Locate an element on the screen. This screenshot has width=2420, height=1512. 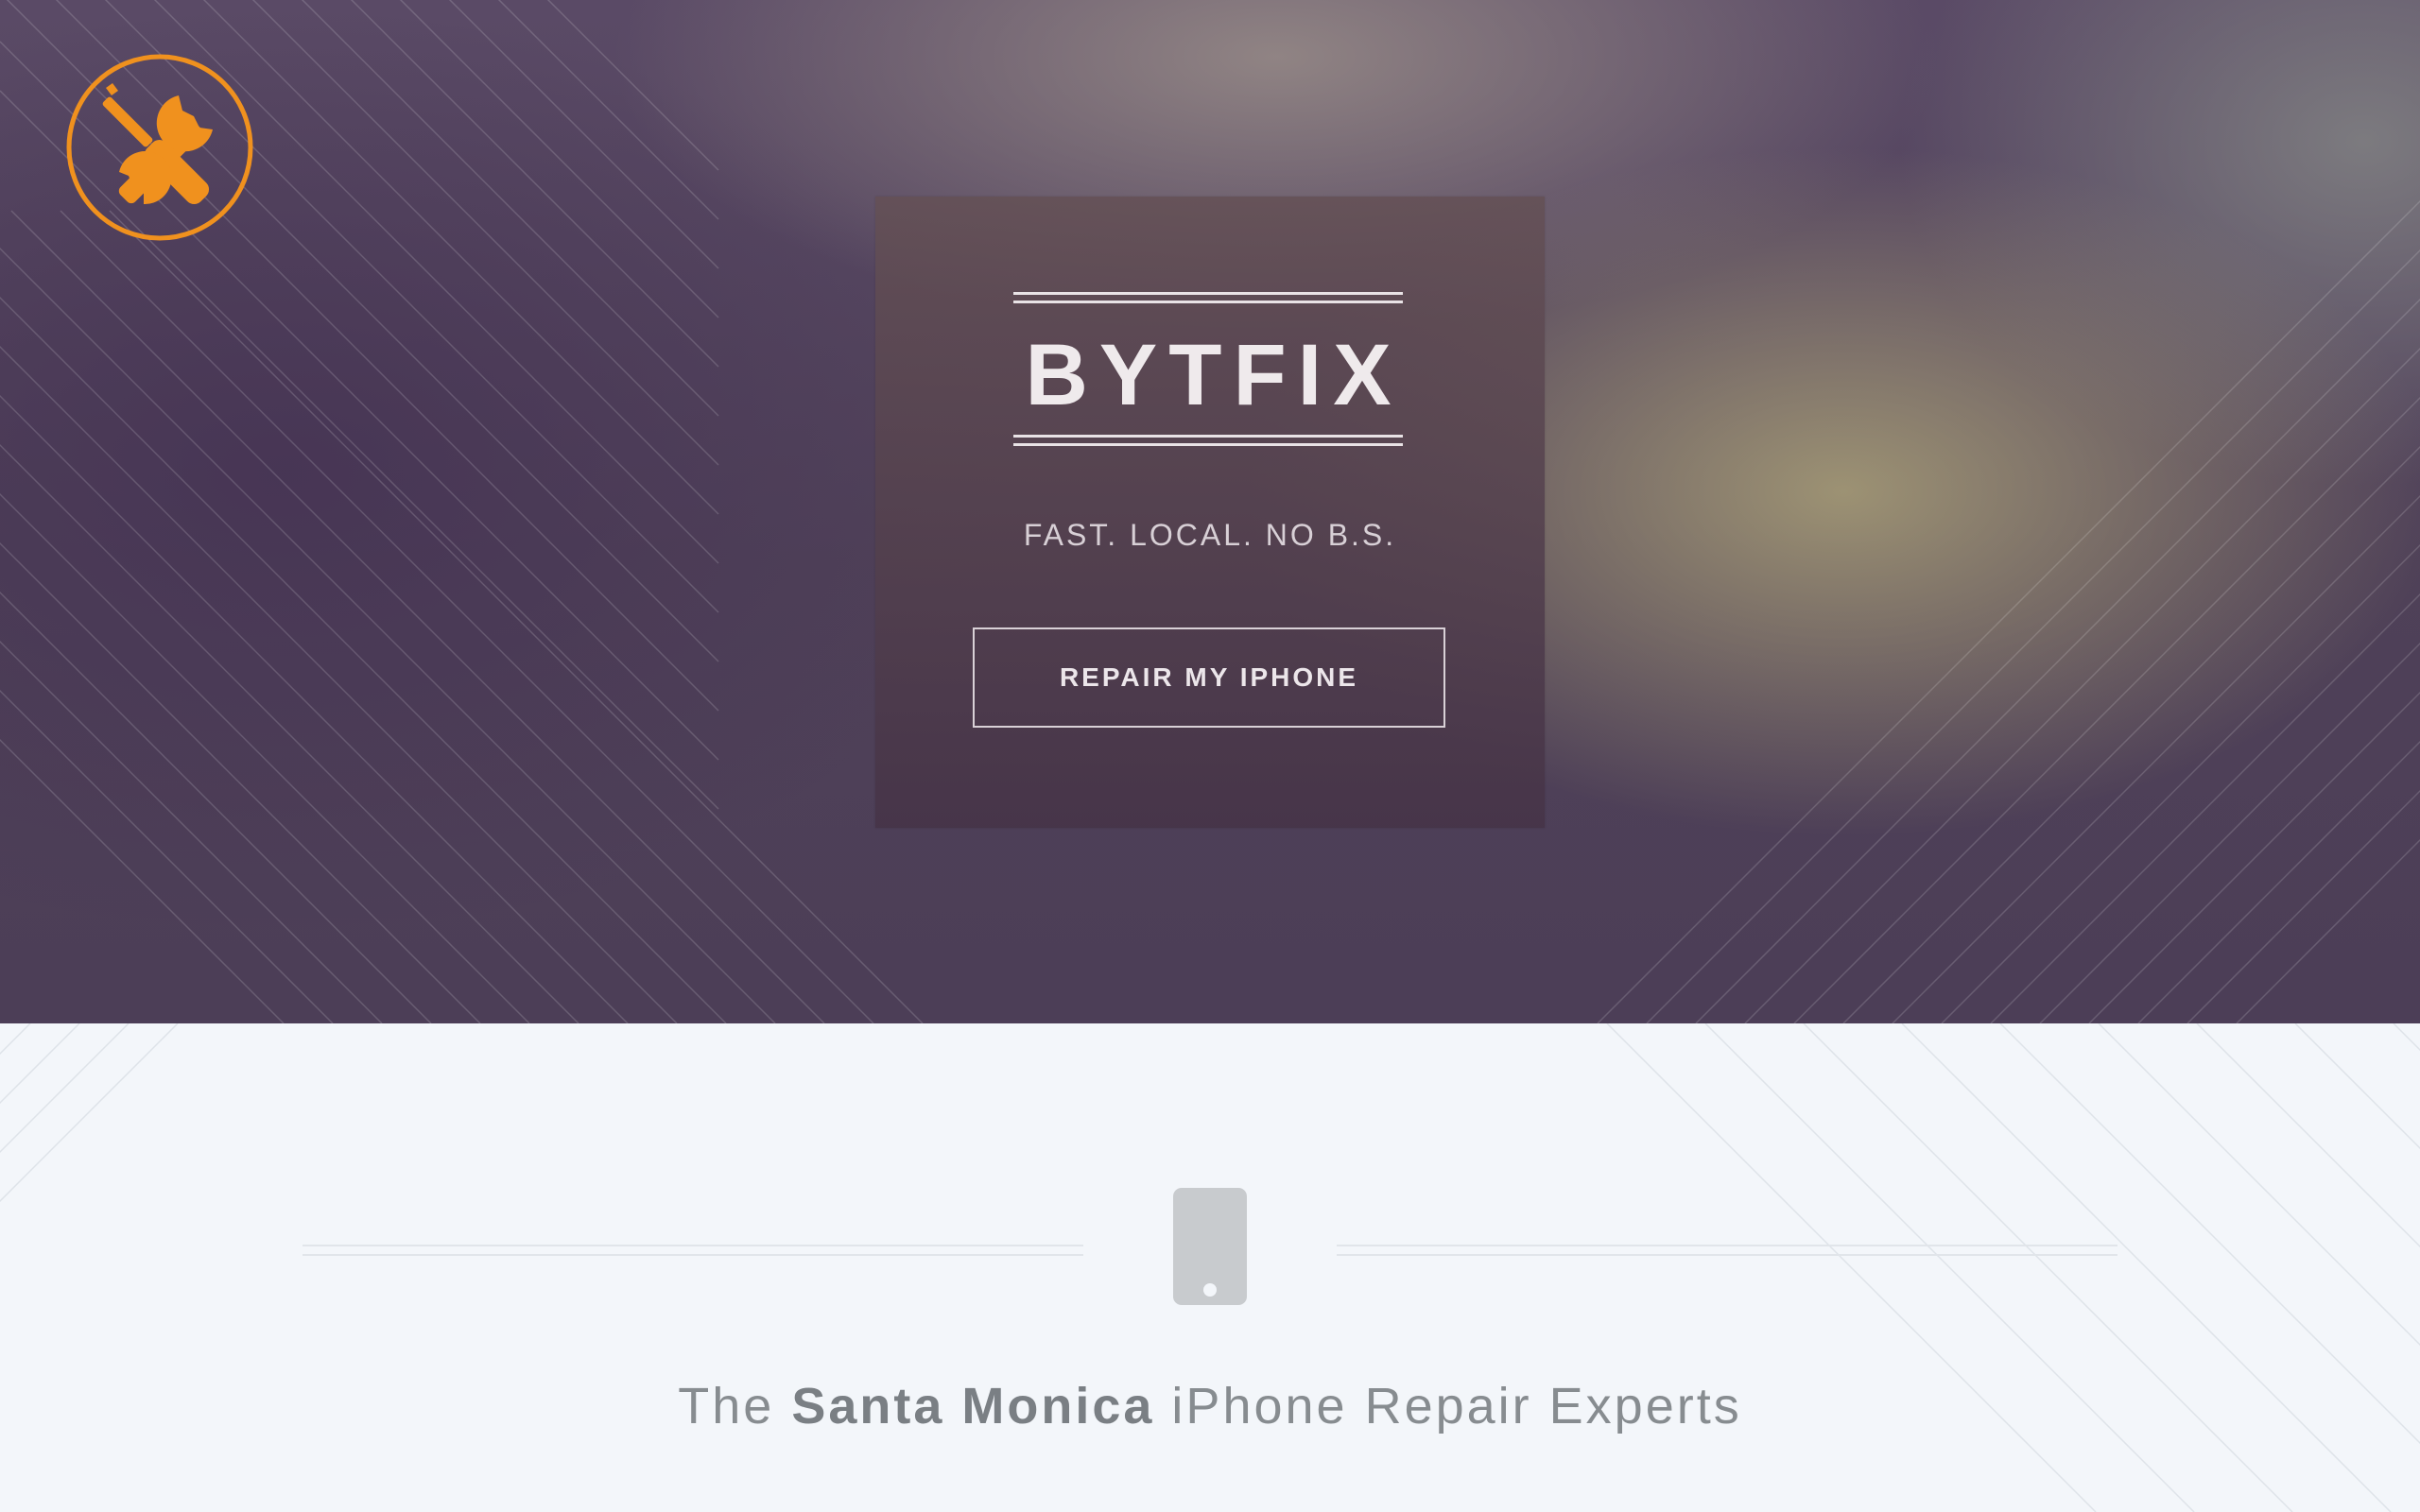
headline-pre: The is located at coordinates (735, 1406).